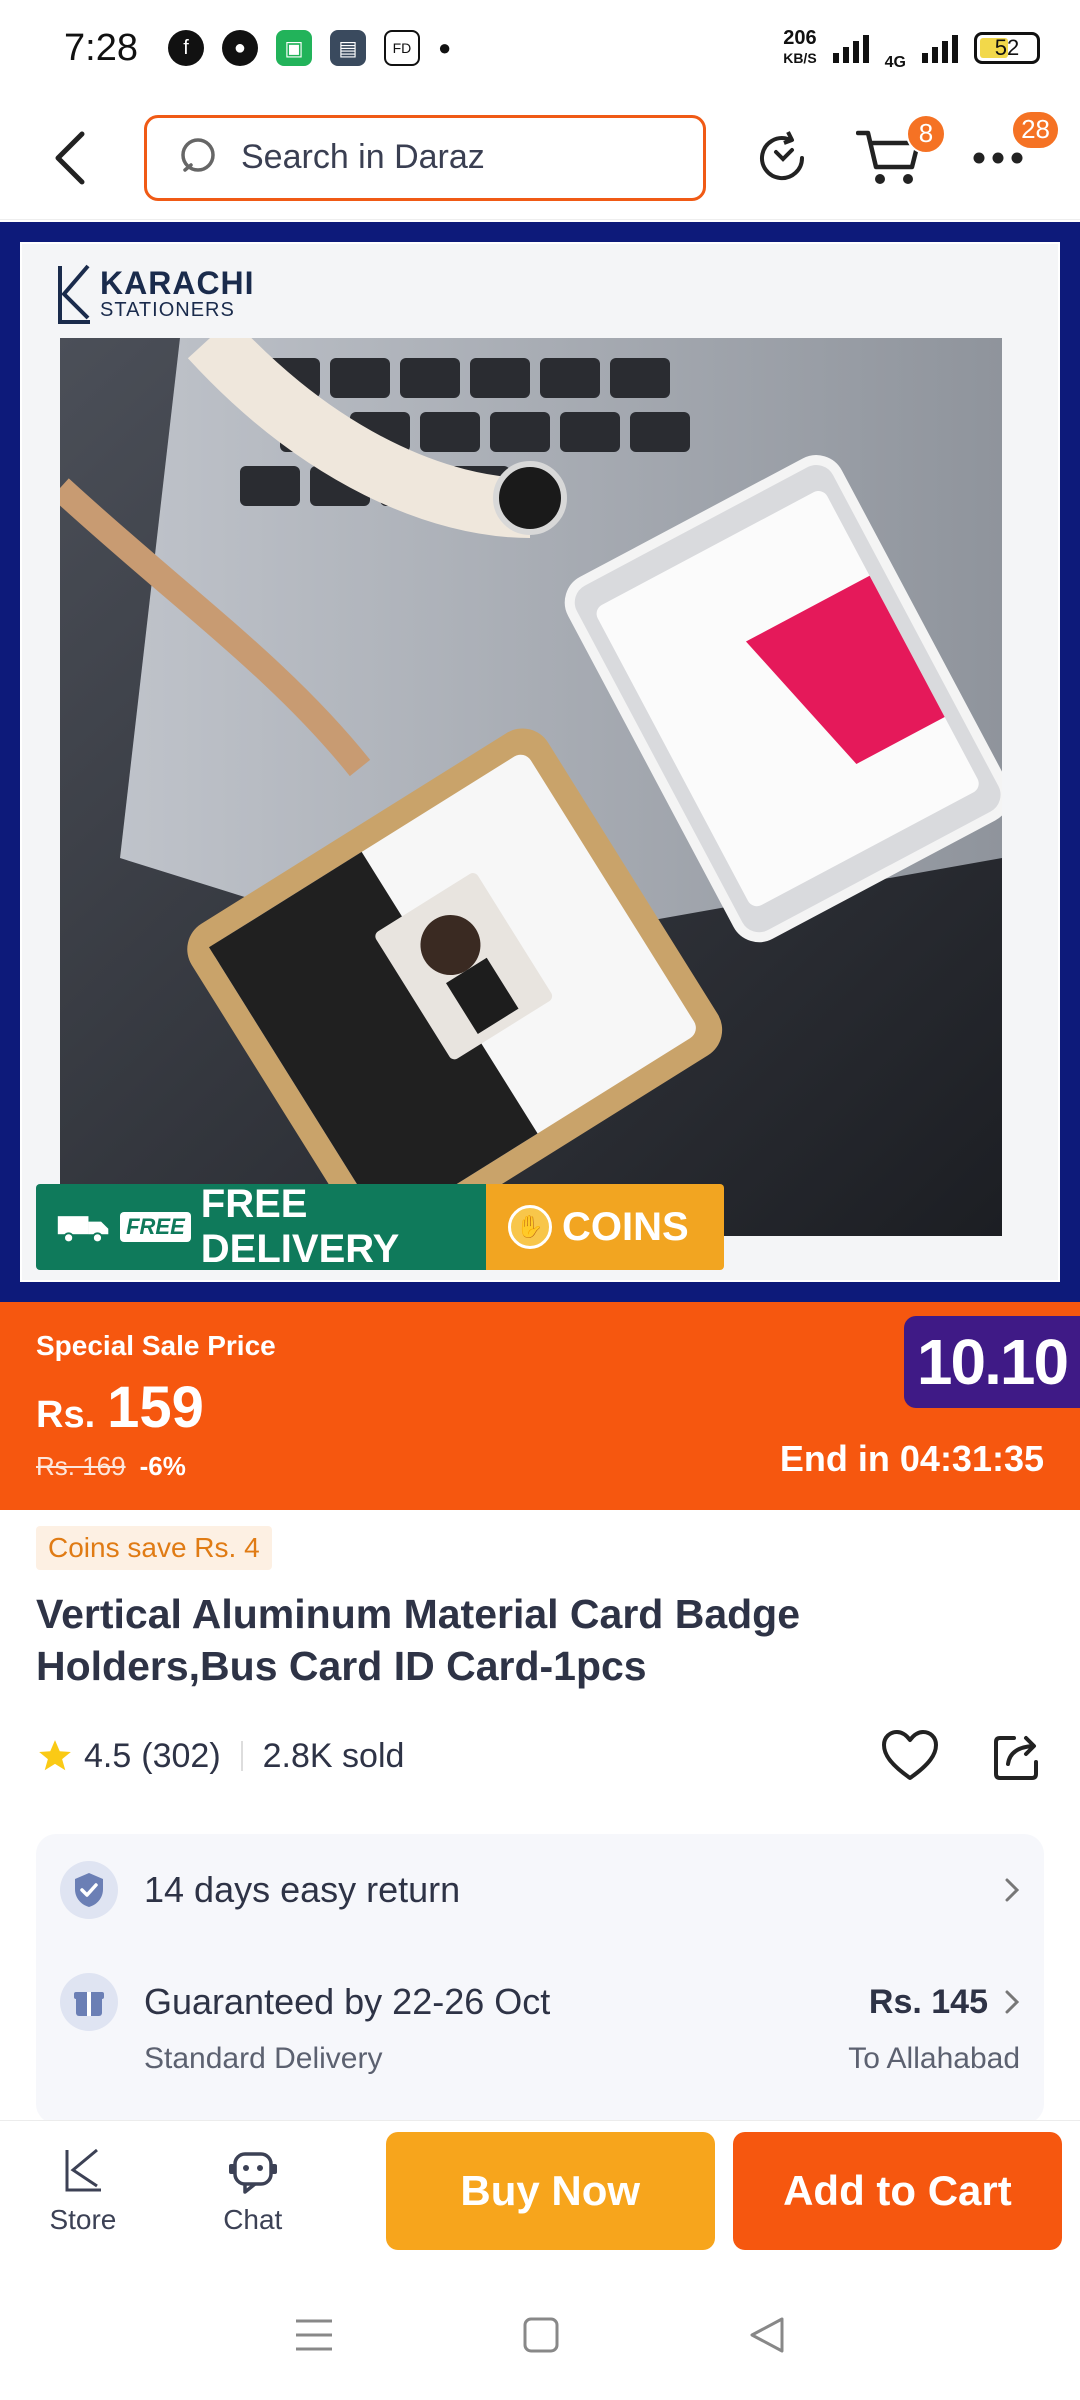 The image size is (1080, 2400). I want to click on sale-price: Rs. 159, so click(540, 1407).